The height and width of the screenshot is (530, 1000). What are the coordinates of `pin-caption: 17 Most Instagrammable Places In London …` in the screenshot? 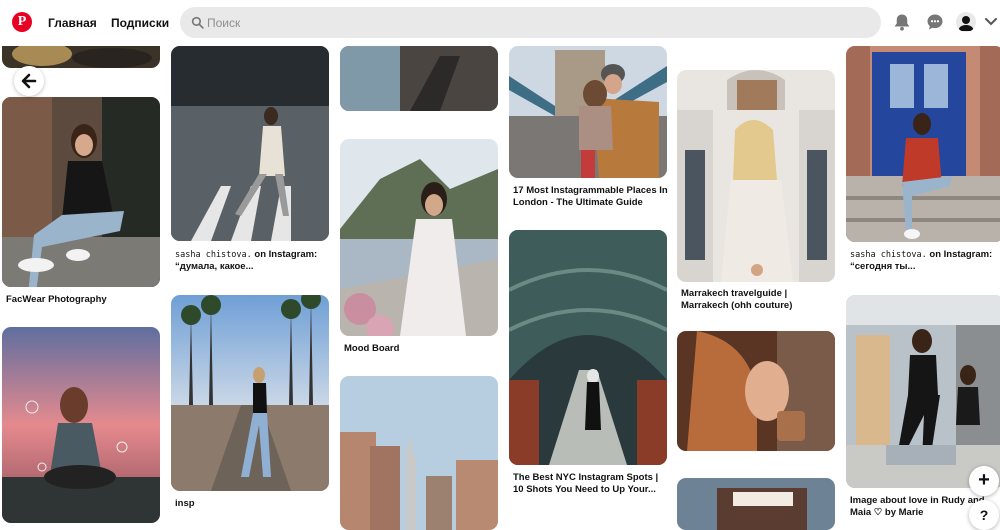 It's located at (591, 197).